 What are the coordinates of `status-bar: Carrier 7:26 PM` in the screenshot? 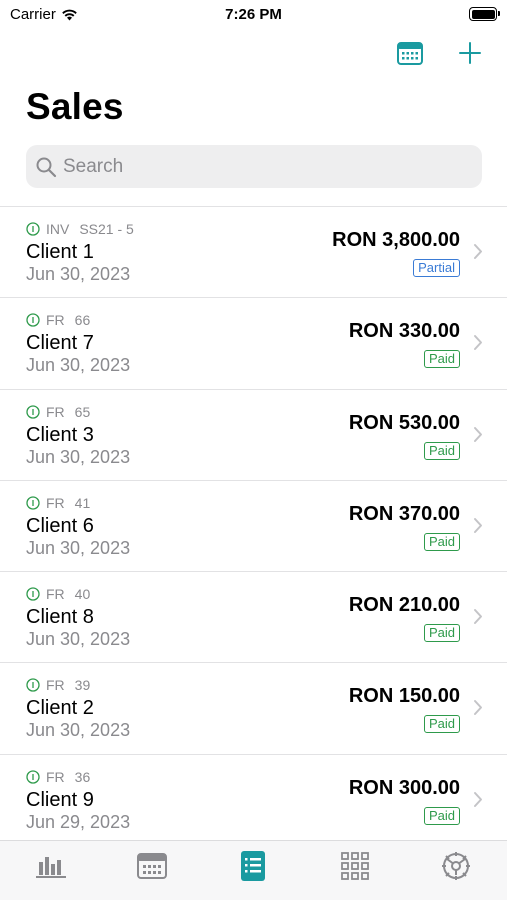 It's located at (253, 15).